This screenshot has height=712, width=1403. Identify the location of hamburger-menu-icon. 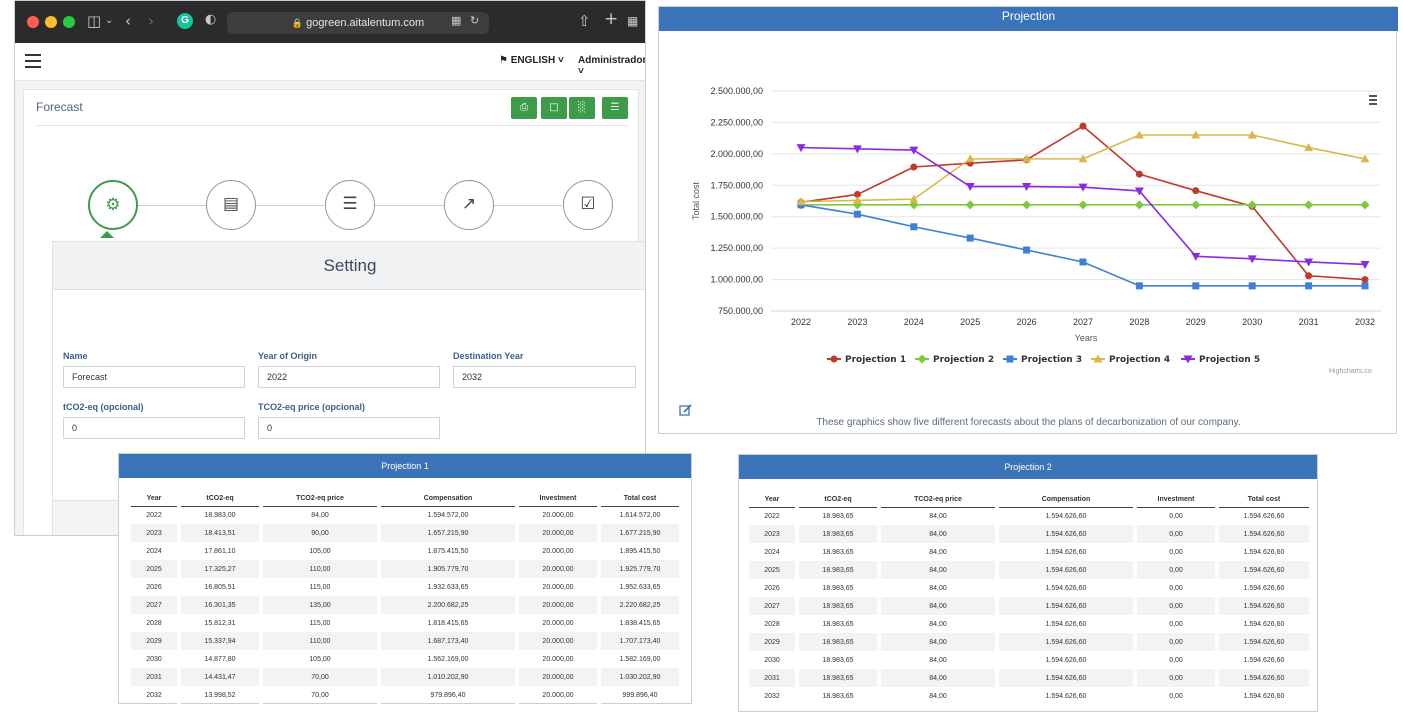
(33, 61).